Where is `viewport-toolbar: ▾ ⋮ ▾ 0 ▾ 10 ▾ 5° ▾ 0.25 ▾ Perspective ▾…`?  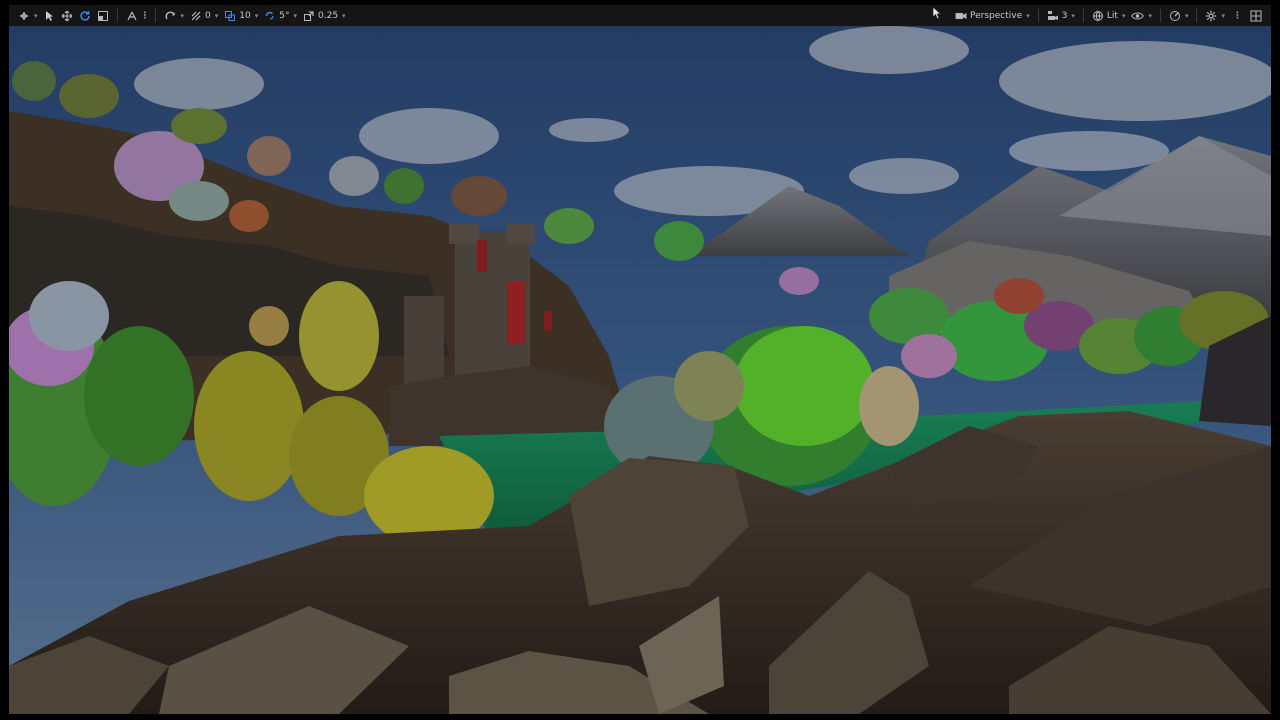 viewport-toolbar: ▾ ⋮ ▾ 0 ▾ 10 ▾ 5° ▾ 0.25 ▾ Perspective ▾… is located at coordinates (640, 15).